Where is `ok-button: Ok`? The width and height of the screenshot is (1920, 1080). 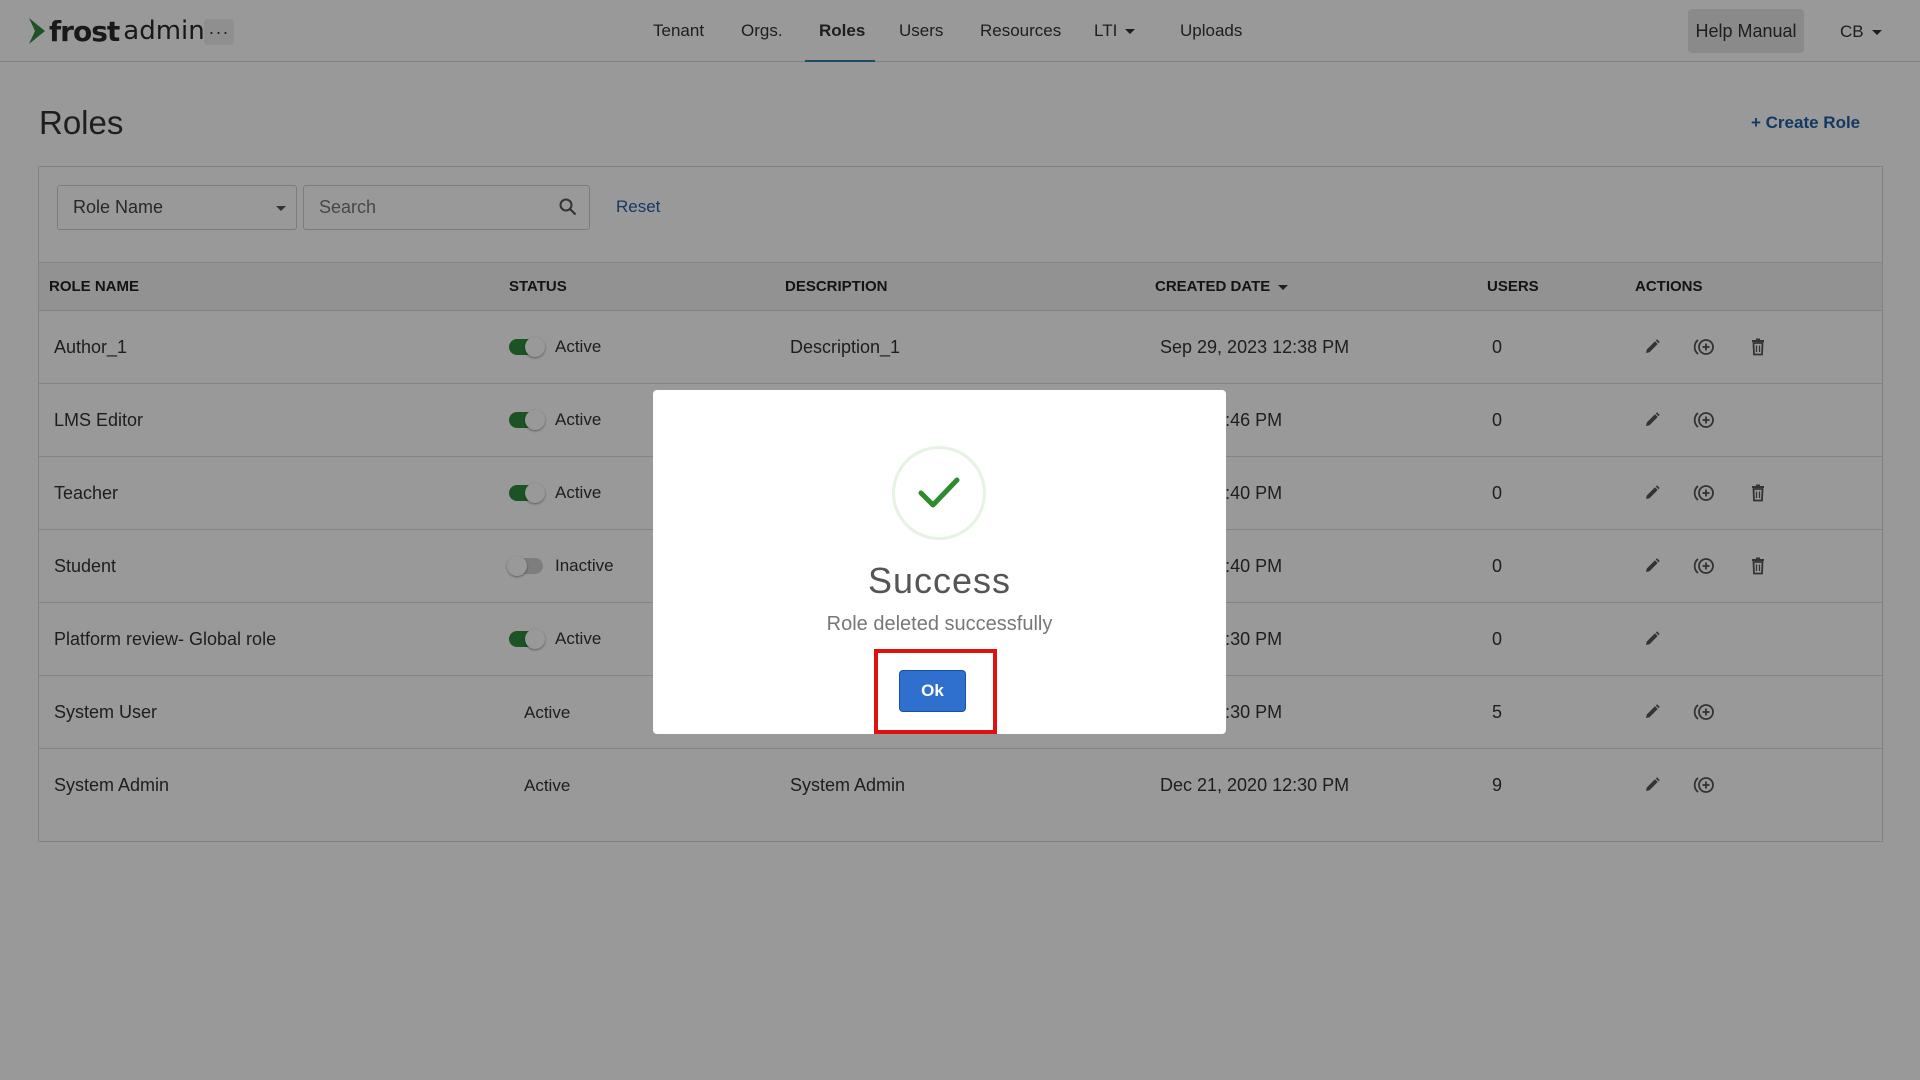 ok-button: Ok is located at coordinates (932, 691).